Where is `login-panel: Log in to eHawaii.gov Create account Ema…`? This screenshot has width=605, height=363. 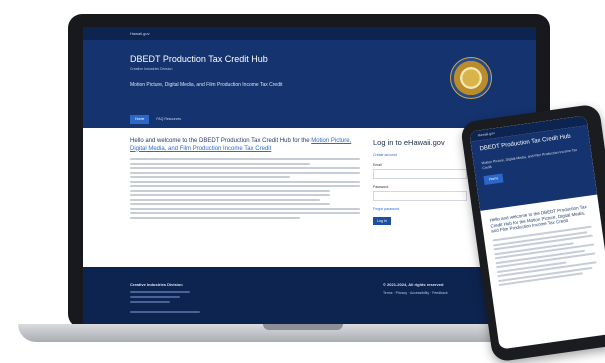
login-panel: Log in to eHawaii.gov Create account Ema… is located at coordinates (423, 181).